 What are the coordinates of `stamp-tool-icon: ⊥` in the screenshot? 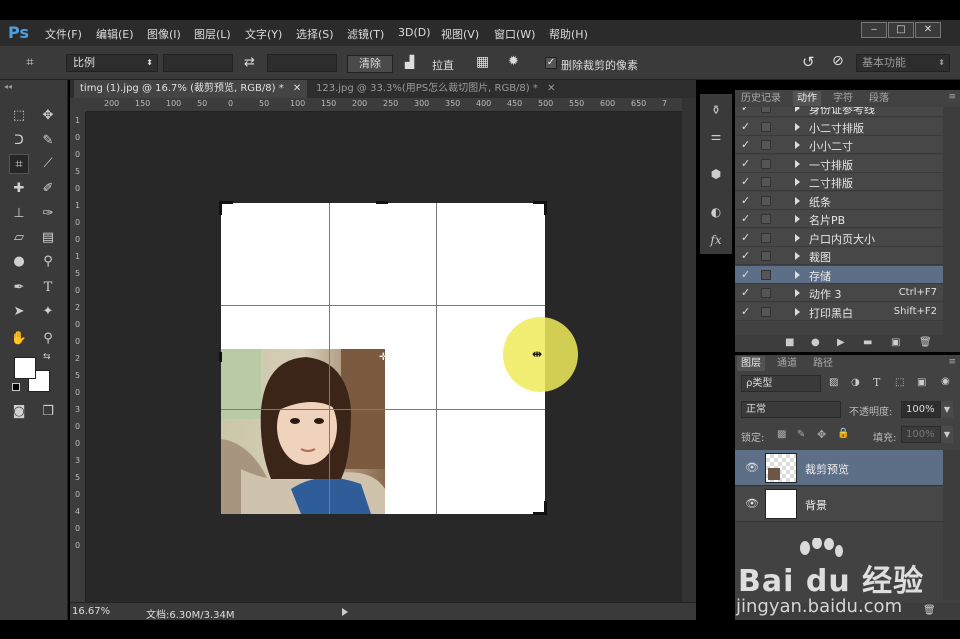 It's located at (19, 214).